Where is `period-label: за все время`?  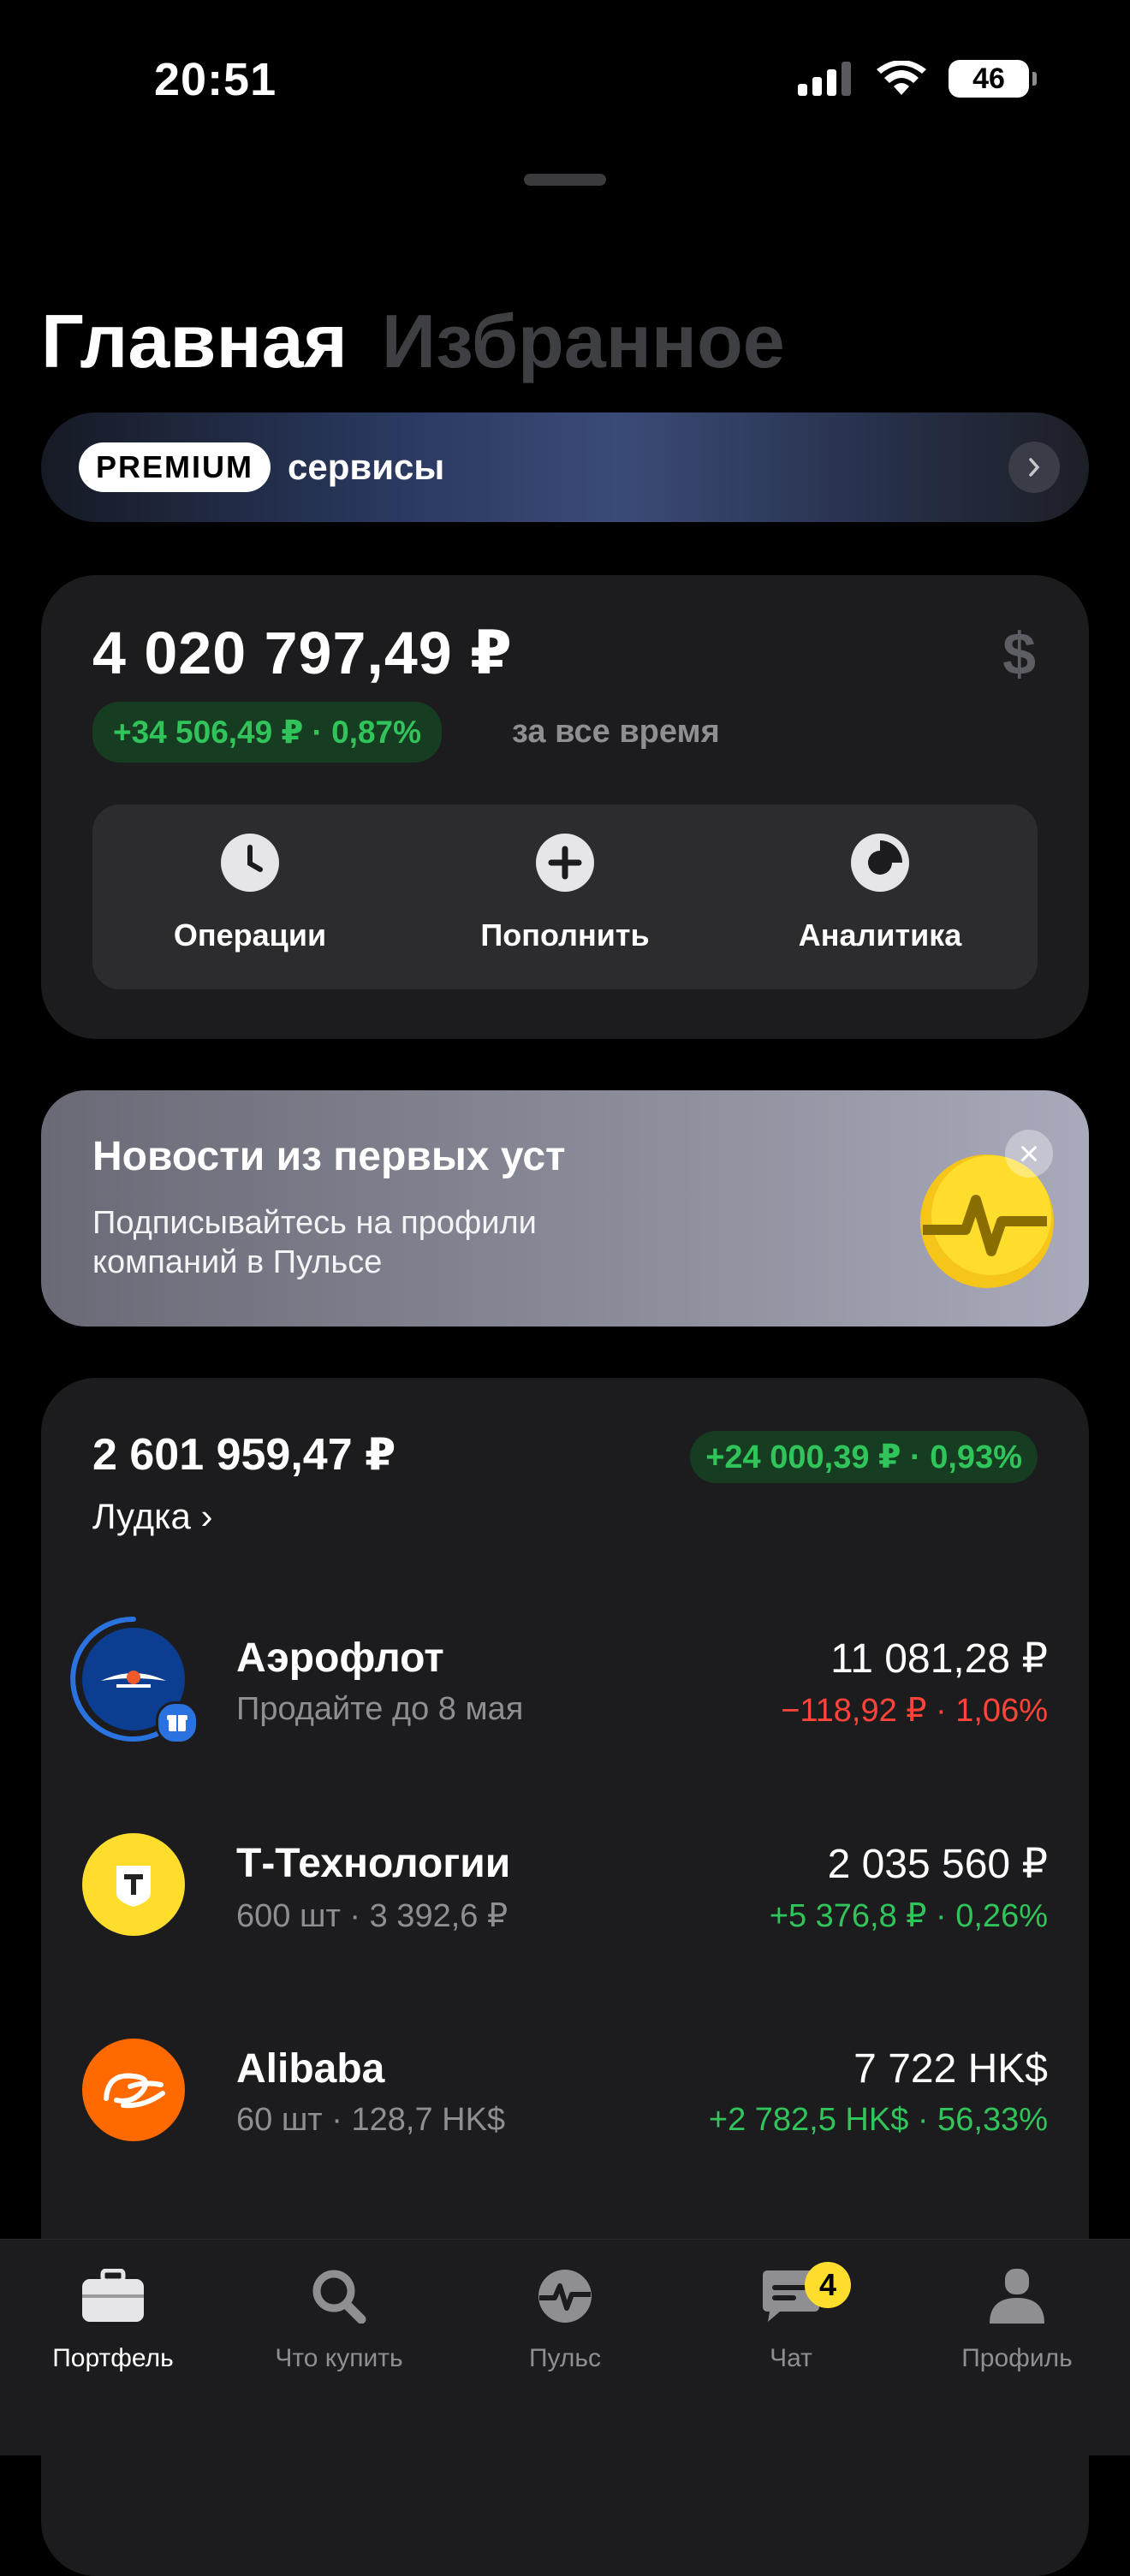
period-label: за все время is located at coordinates (616, 732).